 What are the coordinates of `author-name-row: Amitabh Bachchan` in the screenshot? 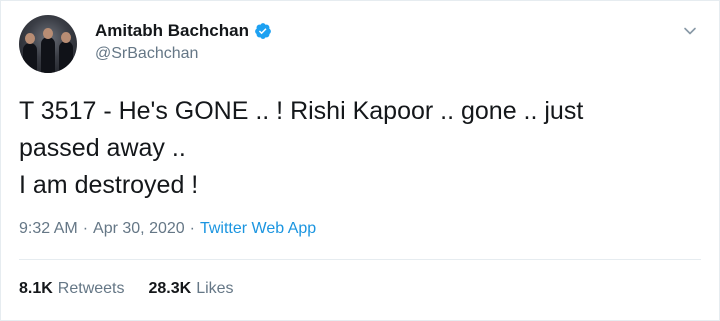 It's located at (183, 31).